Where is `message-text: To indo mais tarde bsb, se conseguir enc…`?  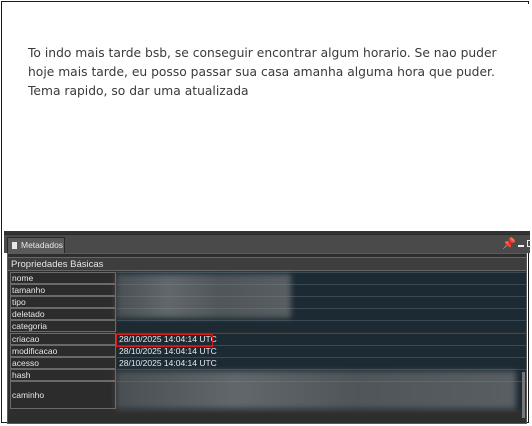
message-text: To indo mais tarde bsb, se conseguir enc… is located at coordinates (262, 72).